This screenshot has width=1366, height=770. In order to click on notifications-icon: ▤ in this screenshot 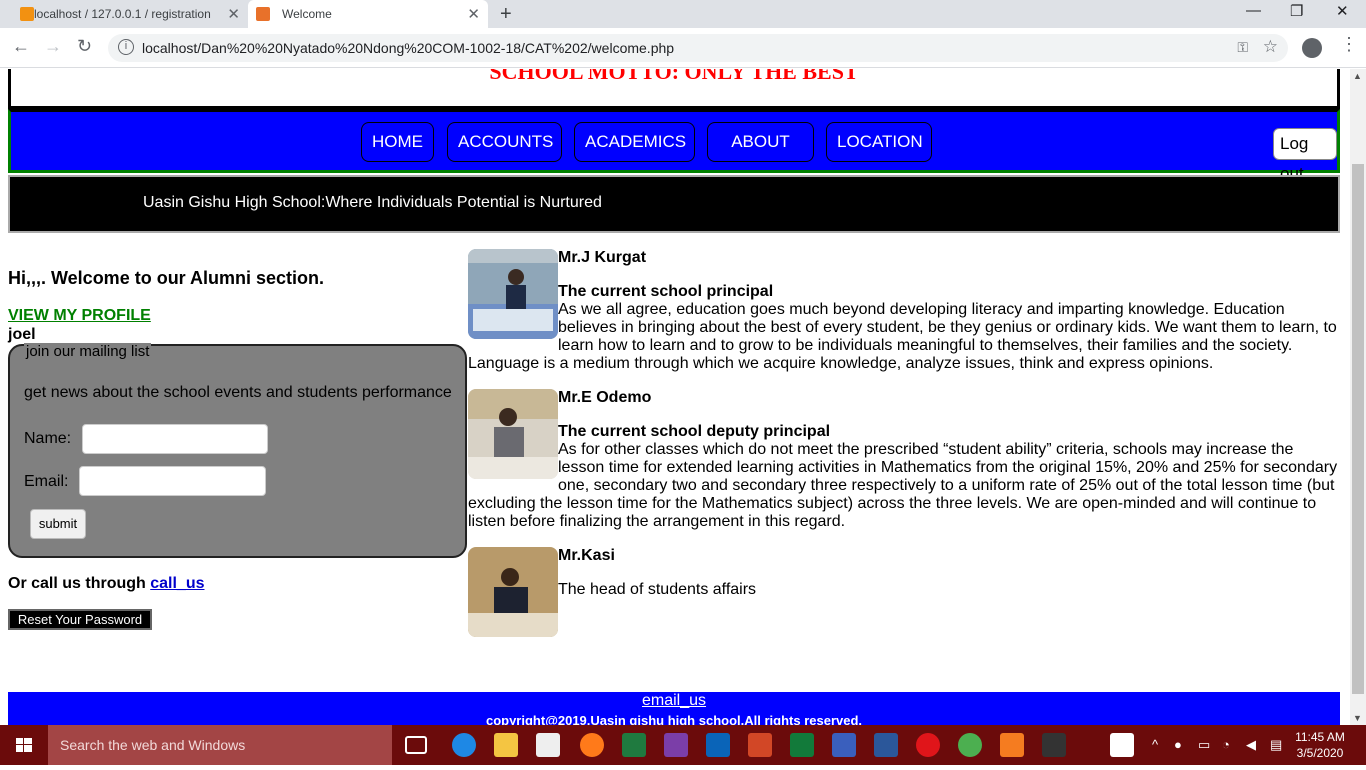, I will do `click(1276, 745)`.